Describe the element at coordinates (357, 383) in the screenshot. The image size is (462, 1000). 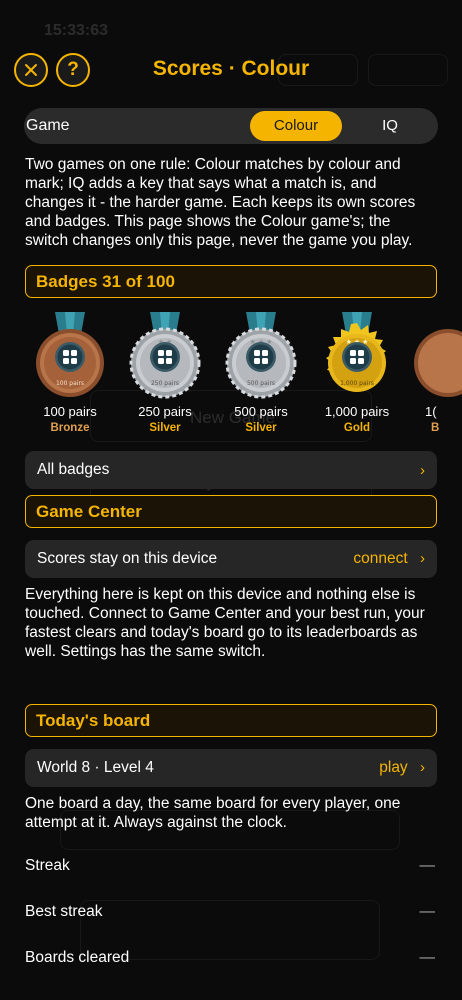
I see `badge-medal-text: 1,000 pairs` at that location.